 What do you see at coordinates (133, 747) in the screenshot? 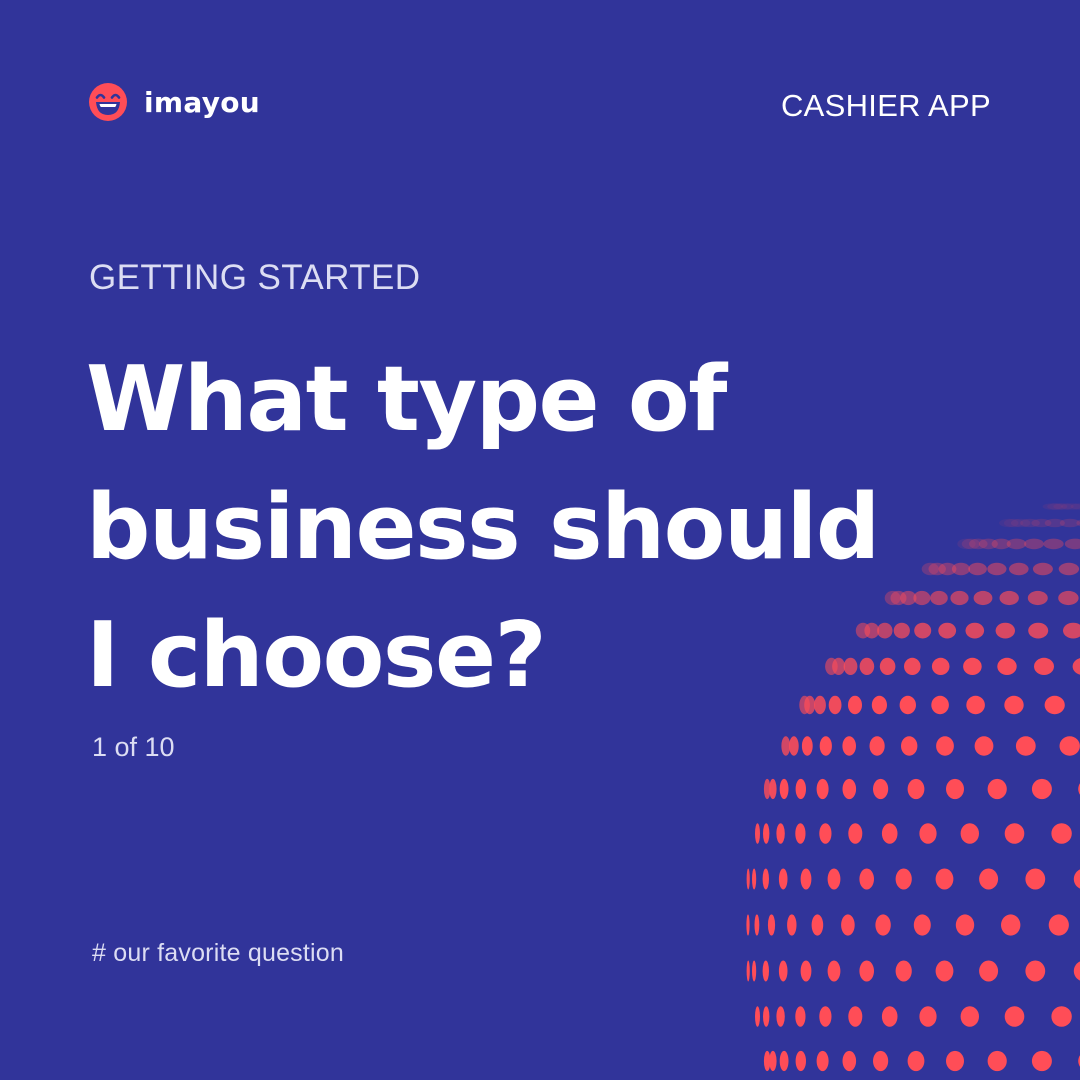
I see `page-counter: 1 of 10` at bounding box center [133, 747].